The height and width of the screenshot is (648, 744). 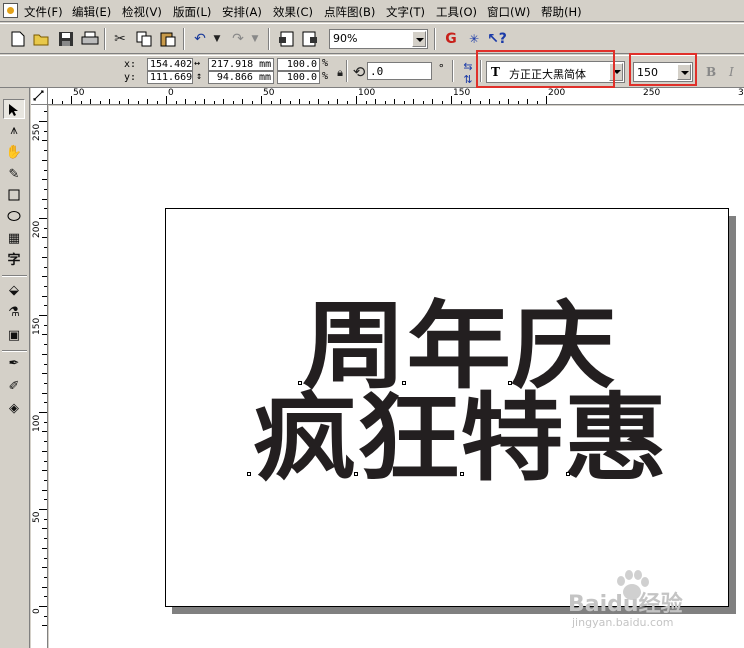 What do you see at coordinates (14, 291) in the screenshot?
I see `interactive-fill-icon: ⬙` at bounding box center [14, 291].